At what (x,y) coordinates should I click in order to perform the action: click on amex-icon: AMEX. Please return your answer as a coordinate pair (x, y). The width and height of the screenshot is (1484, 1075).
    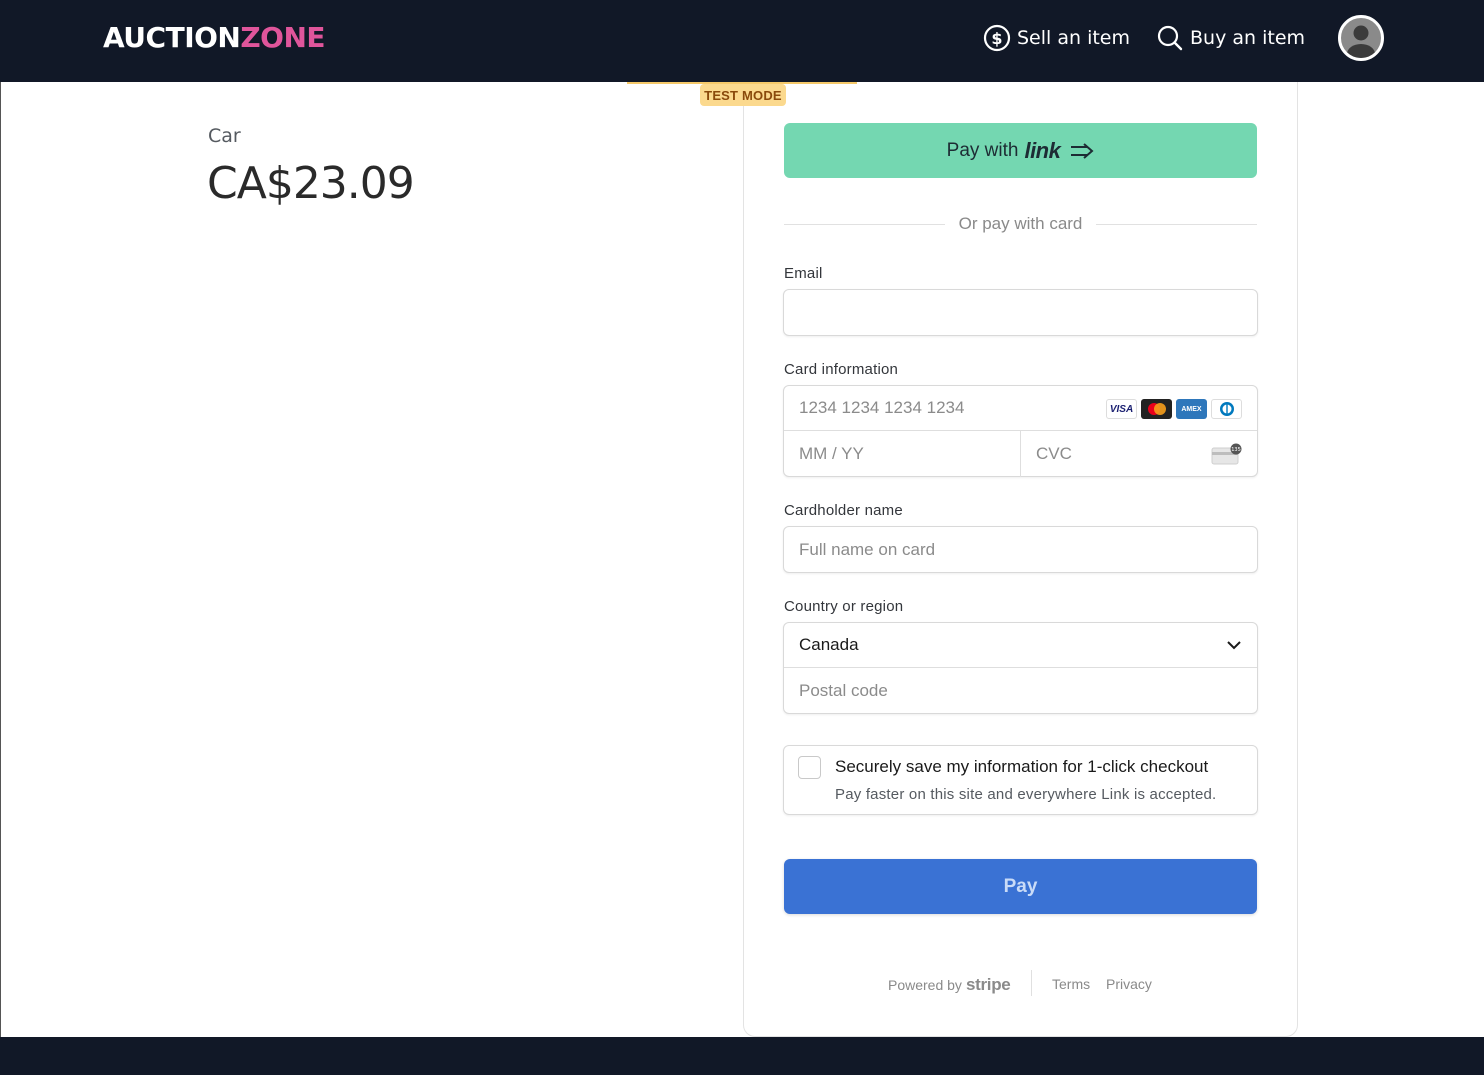
    Looking at the image, I should click on (1191, 409).